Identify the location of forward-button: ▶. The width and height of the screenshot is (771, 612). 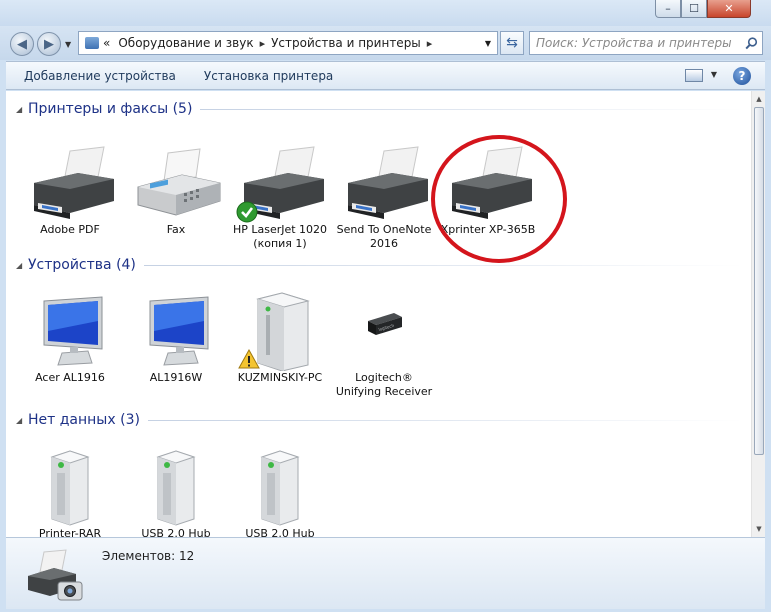
(49, 44).